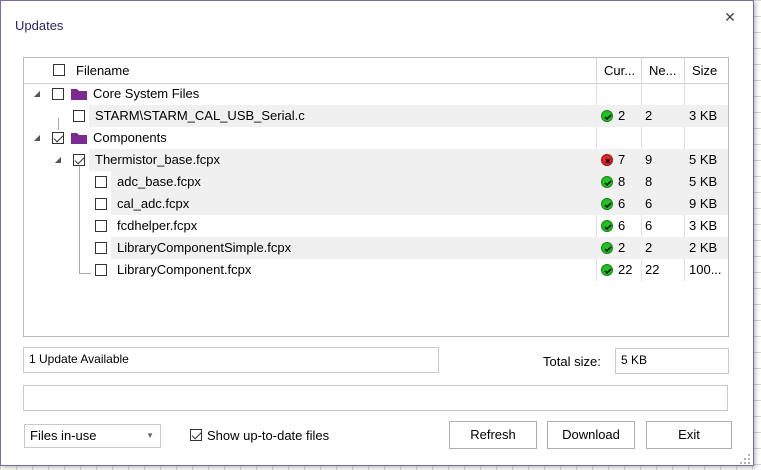 The height and width of the screenshot is (470, 761). What do you see at coordinates (689, 435) in the screenshot?
I see `exit-button: Exit` at bounding box center [689, 435].